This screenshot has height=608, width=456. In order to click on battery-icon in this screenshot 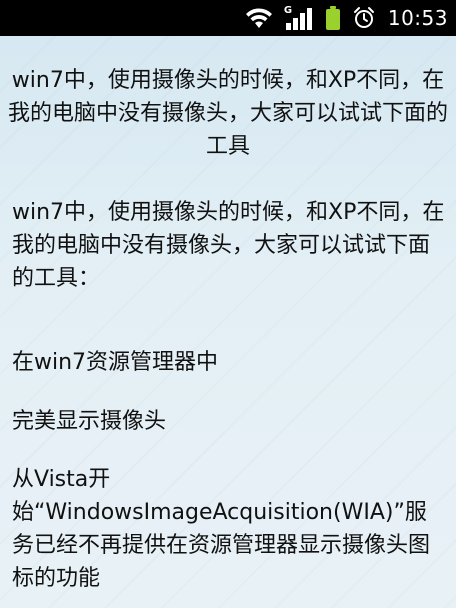, I will do `click(333, 18)`.